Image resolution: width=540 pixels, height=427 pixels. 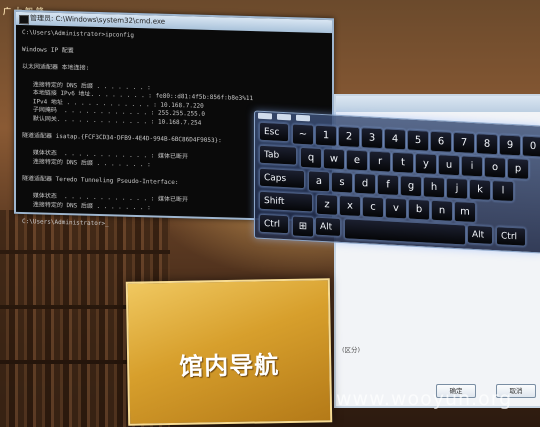 What do you see at coordinates (98, 20) in the screenshot?
I see `cmd-title: 管理员: C:\Windows\system32\cmd.exe` at bounding box center [98, 20].